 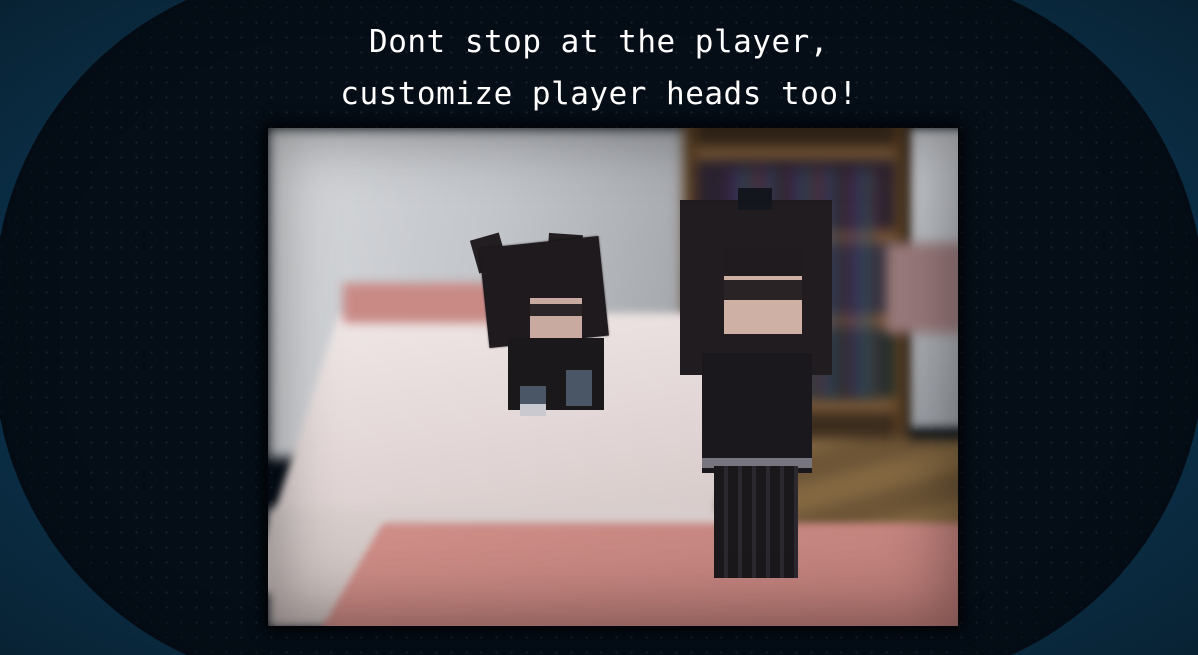 What do you see at coordinates (599, 42) in the screenshot?
I see `headline-line-1: Dont stop at the player,` at bounding box center [599, 42].